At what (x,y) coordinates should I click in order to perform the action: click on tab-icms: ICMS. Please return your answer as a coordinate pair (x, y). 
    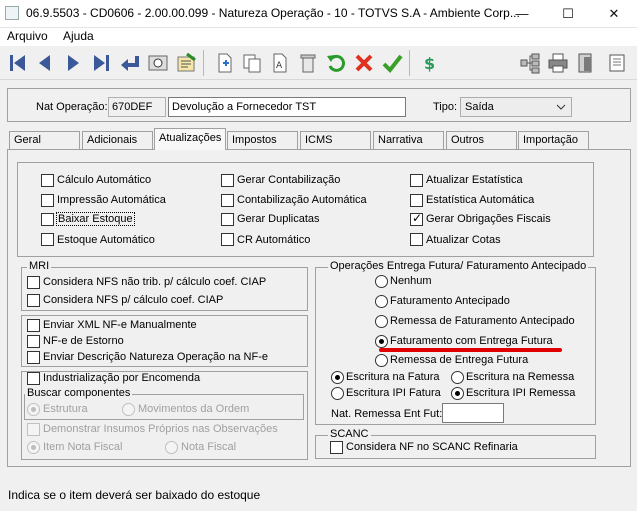
    Looking at the image, I should click on (335, 140).